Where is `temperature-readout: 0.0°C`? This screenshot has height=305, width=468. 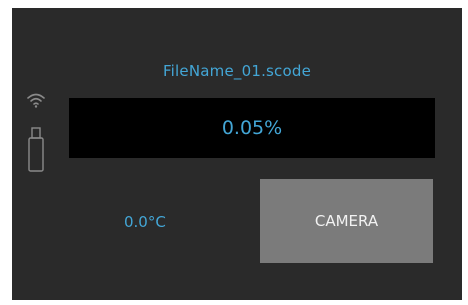
temperature-readout: 0.0°C is located at coordinates (145, 222).